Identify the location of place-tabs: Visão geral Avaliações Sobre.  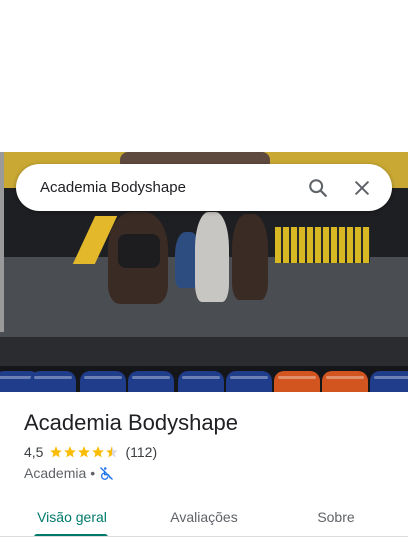
(204, 517).